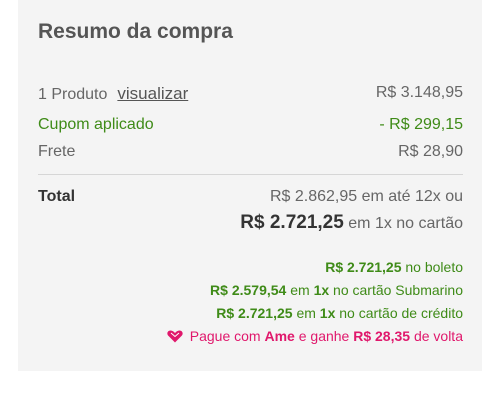  I want to click on total-value: R$ 2.721,25, so click(292, 222).